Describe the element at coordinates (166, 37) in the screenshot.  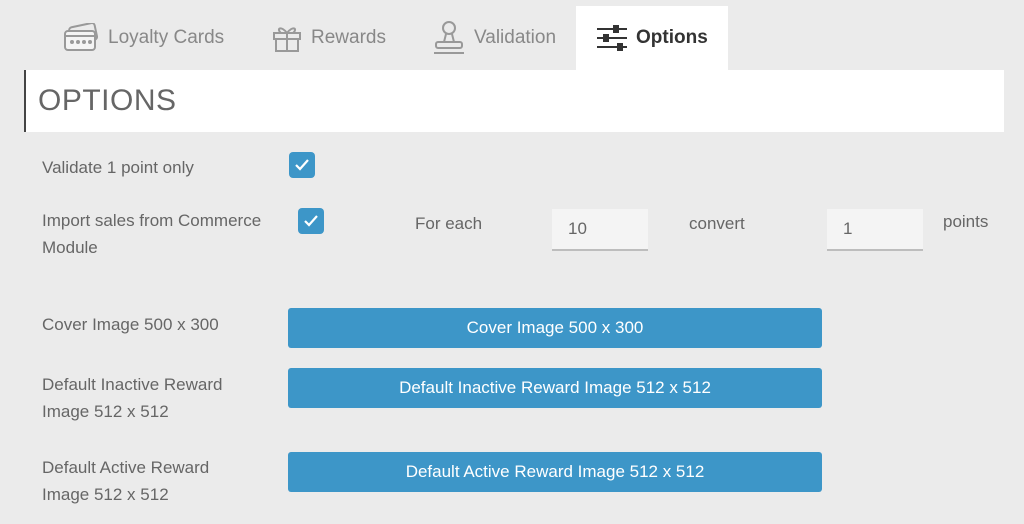
I see `tab-label: Loyalty Cards` at that location.